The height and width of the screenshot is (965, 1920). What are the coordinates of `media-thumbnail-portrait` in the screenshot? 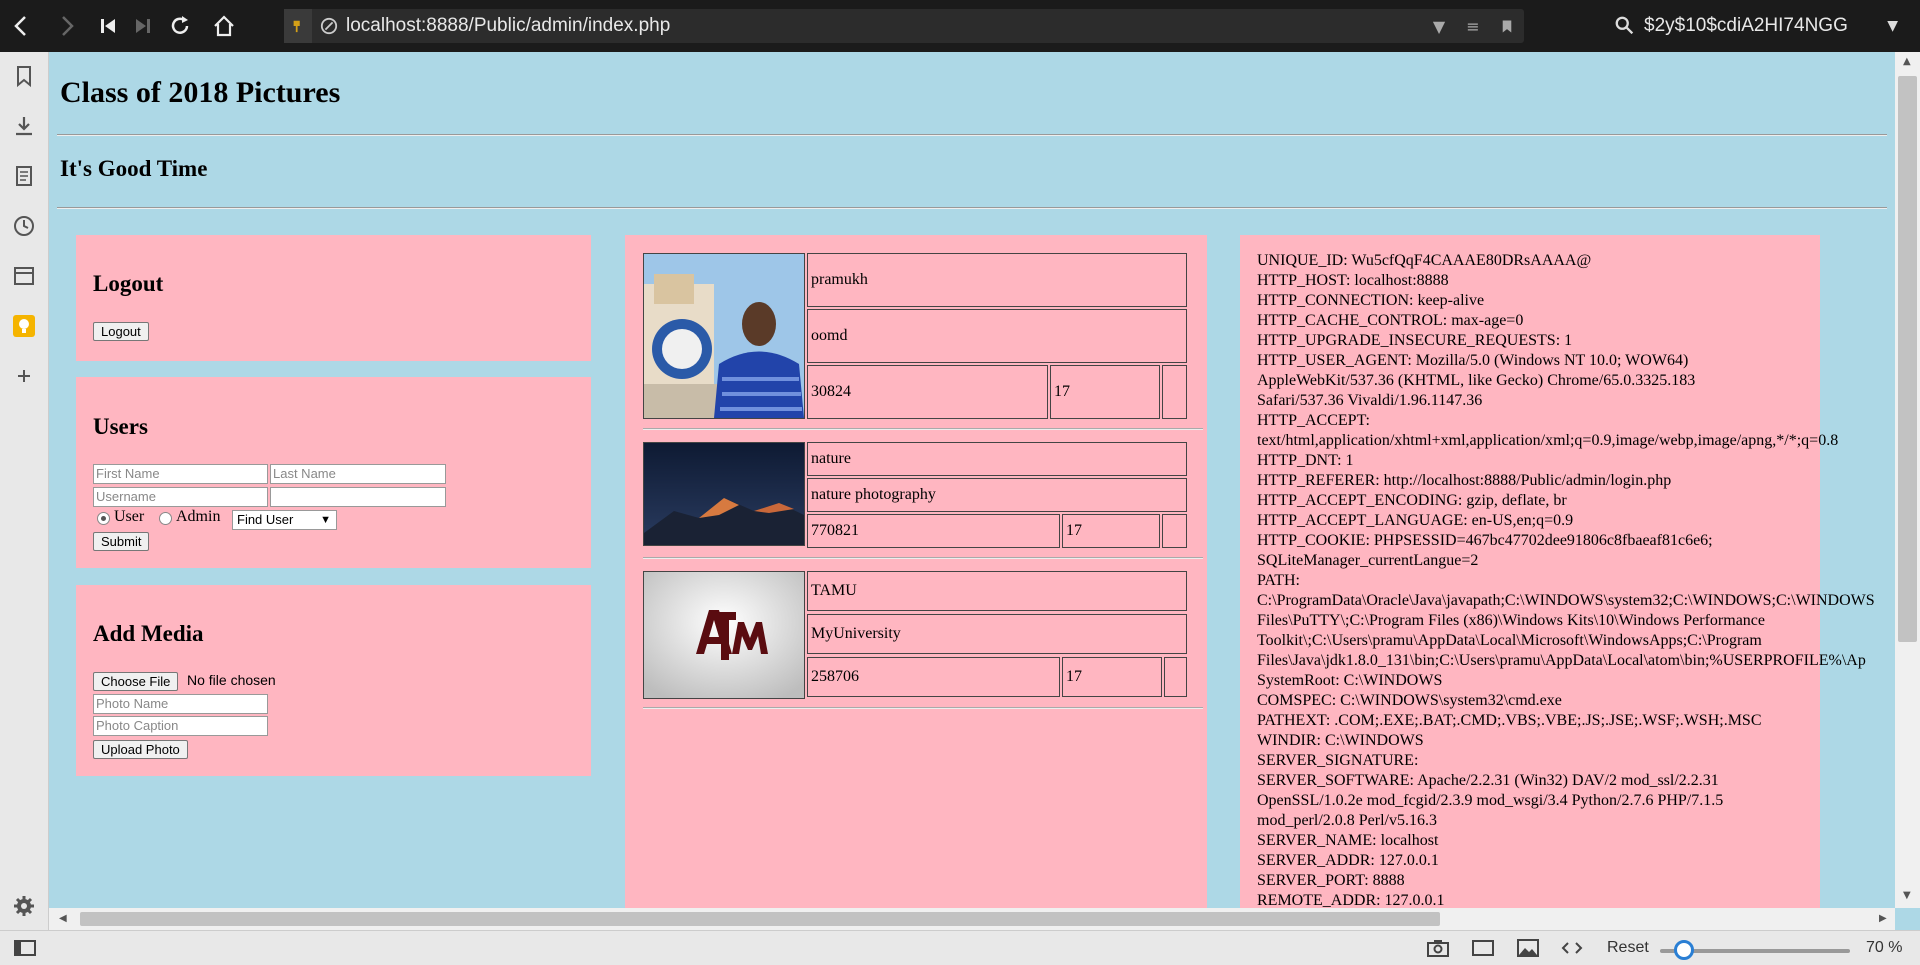 It's located at (724, 336).